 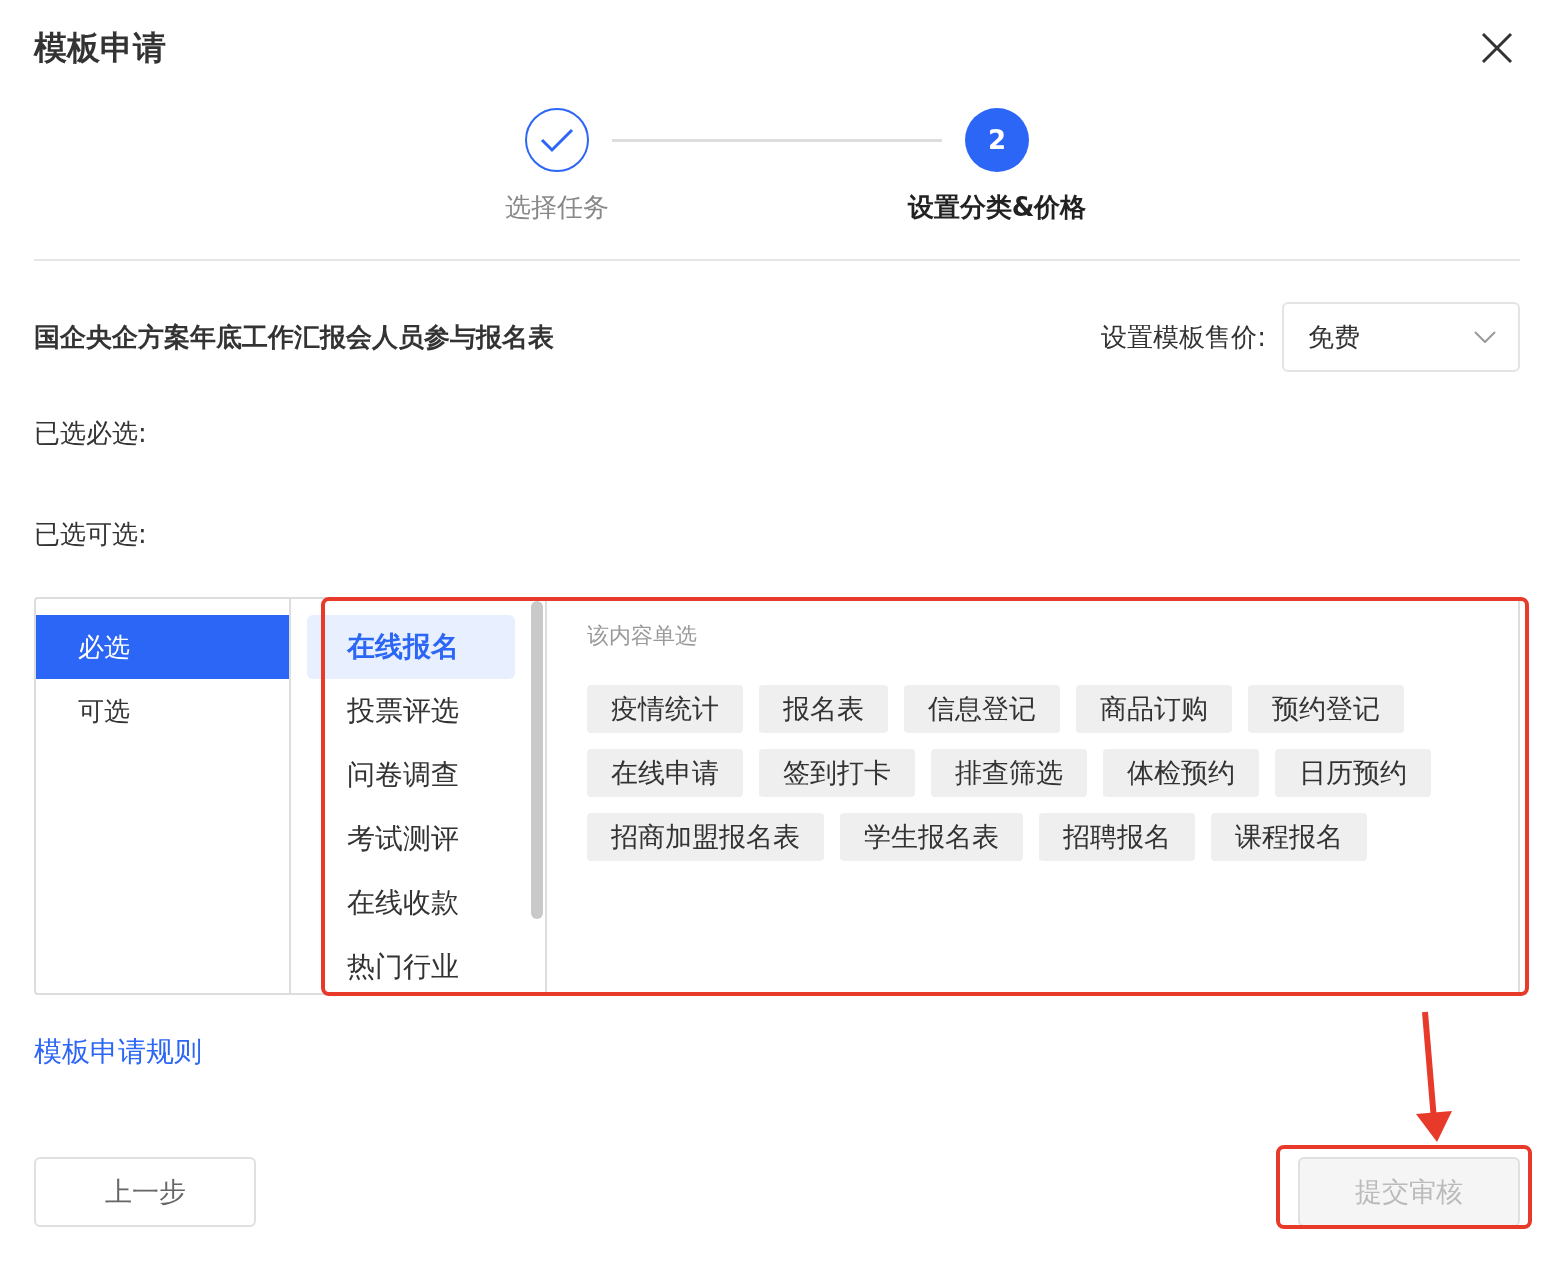 What do you see at coordinates (411, 647) in the screenshot?
I see `subcategory-item: 在线报名` at bounding box center [411, 647].